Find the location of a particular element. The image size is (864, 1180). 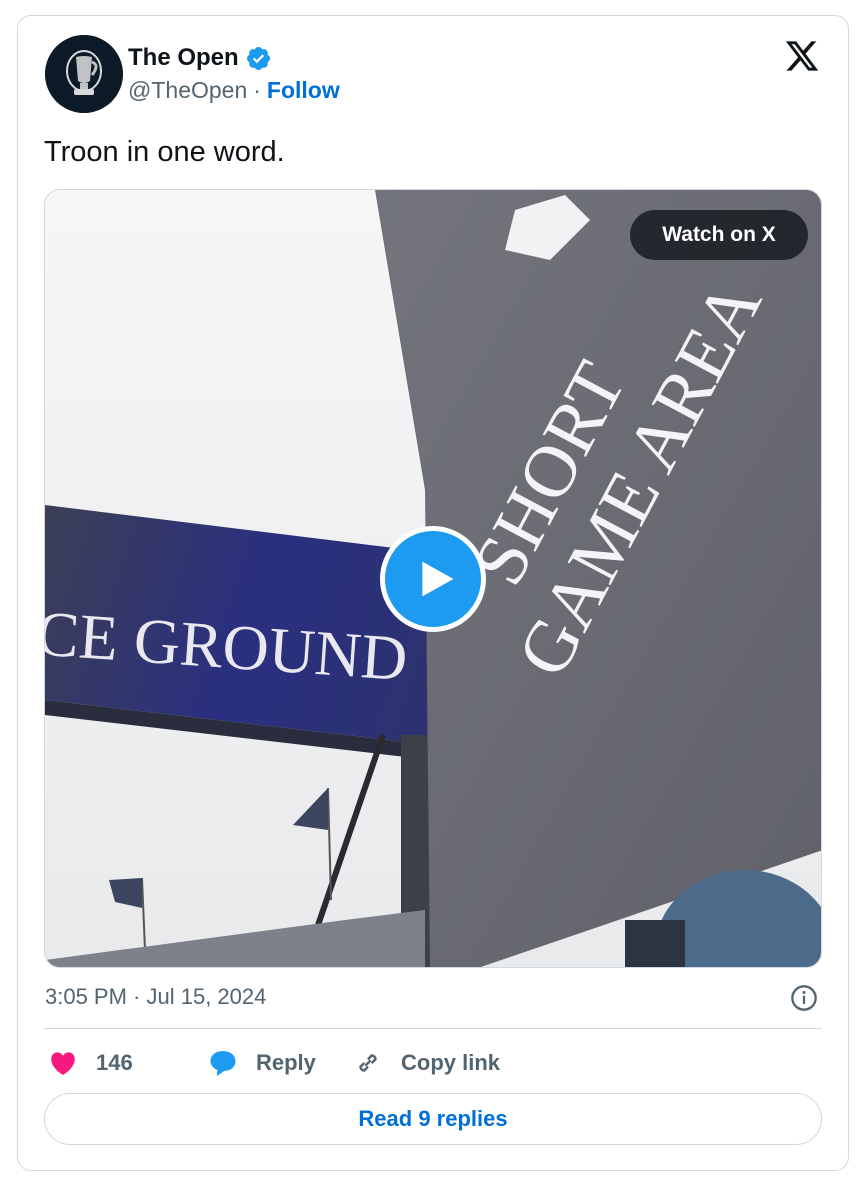

read-replies-button: Read 9 replies is located at coordinates (433, 1119).